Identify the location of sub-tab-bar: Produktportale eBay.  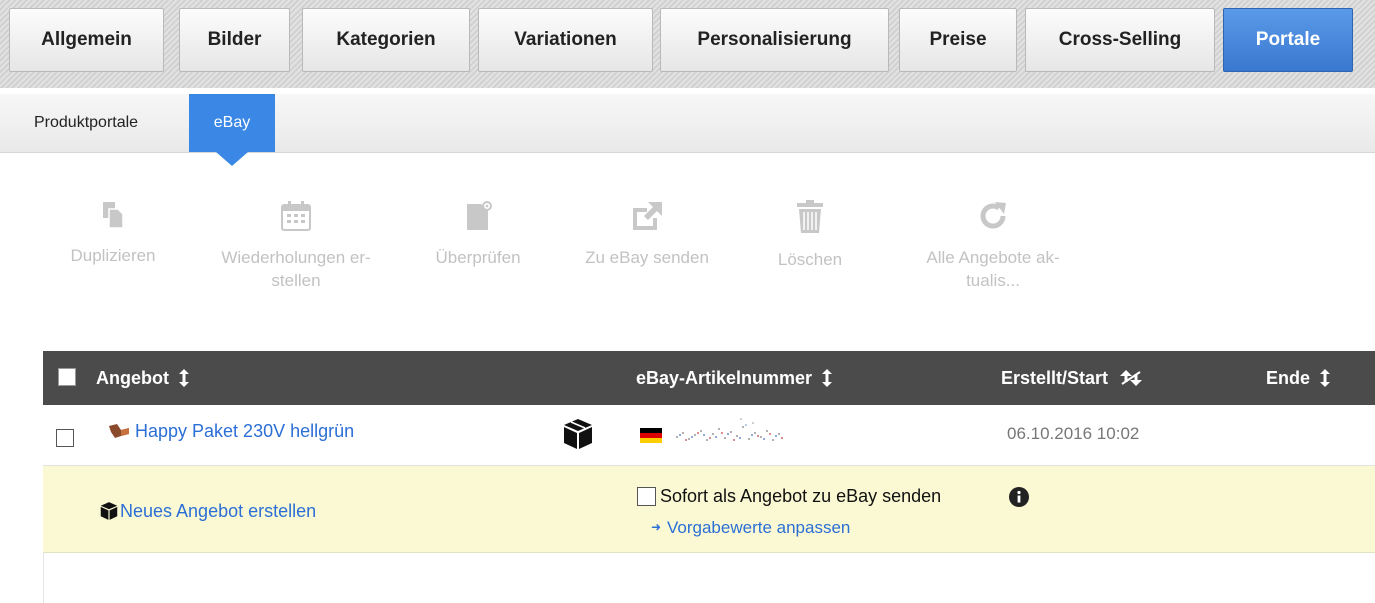
(687, 123).